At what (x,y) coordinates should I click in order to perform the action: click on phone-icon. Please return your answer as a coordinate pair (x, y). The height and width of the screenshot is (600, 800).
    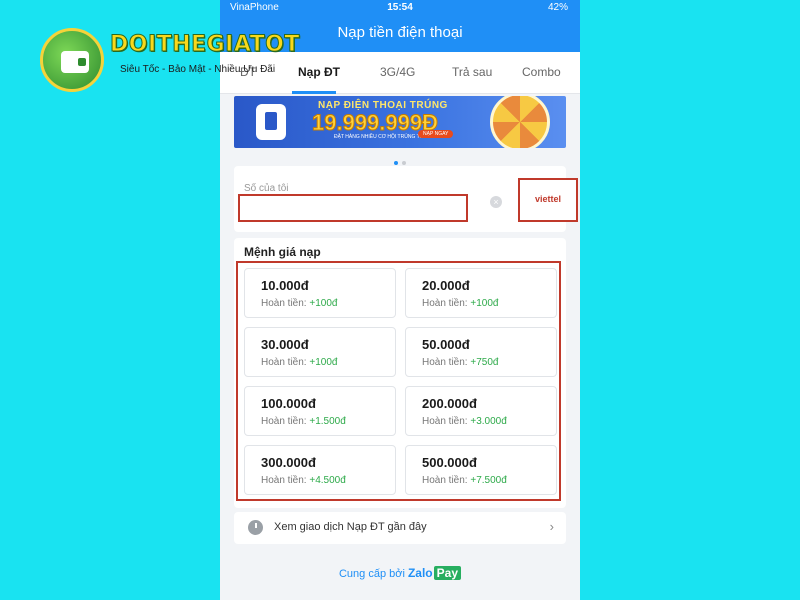
    Looking at the image, I should click on (271, 122).